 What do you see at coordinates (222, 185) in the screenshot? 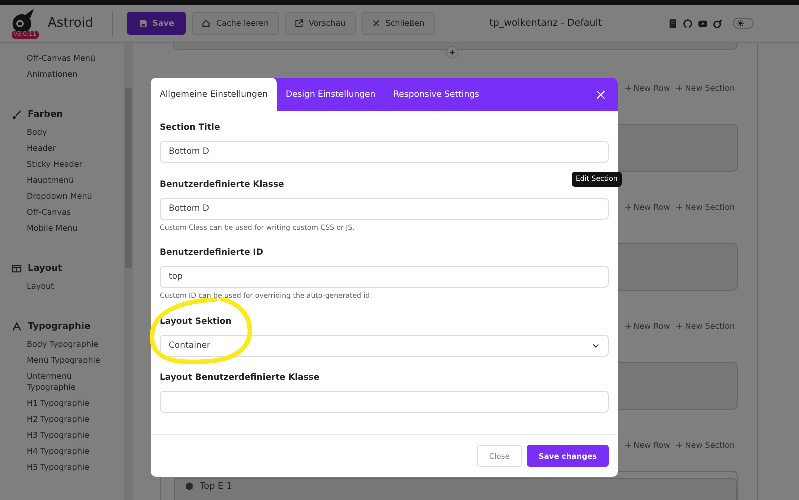
I see `field-label: Benutzerdefinierte Klasse` at bounding box center [222, 185].